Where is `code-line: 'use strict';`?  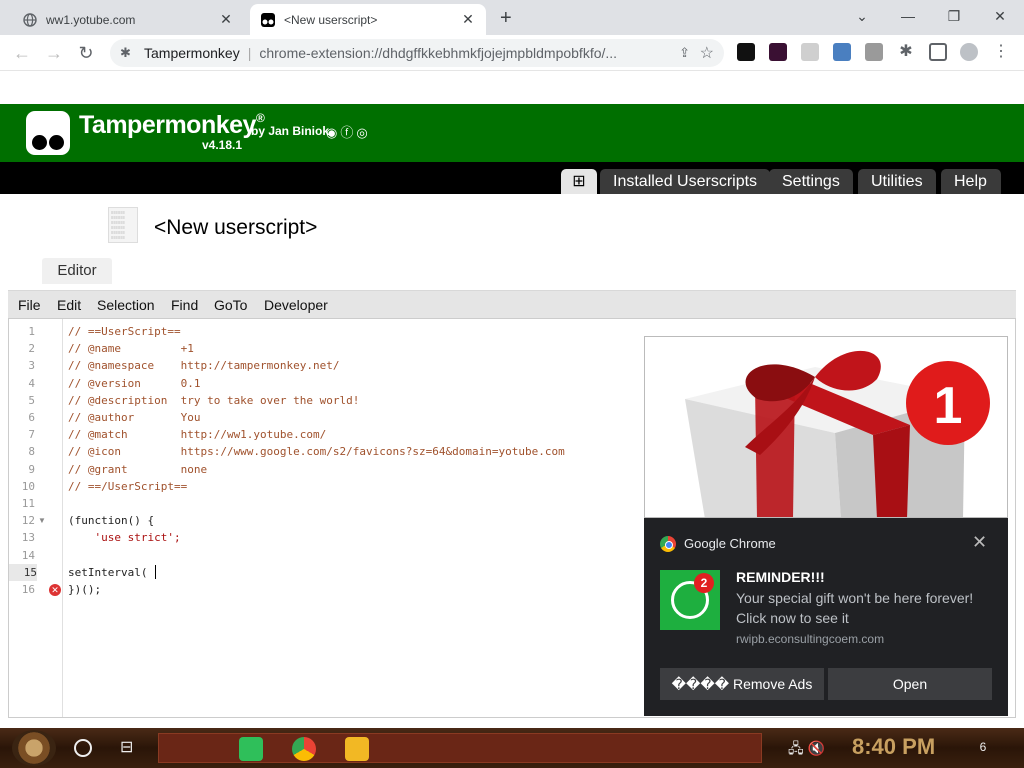 code-line: 'use strict'; is located at coordinates (124, 538).